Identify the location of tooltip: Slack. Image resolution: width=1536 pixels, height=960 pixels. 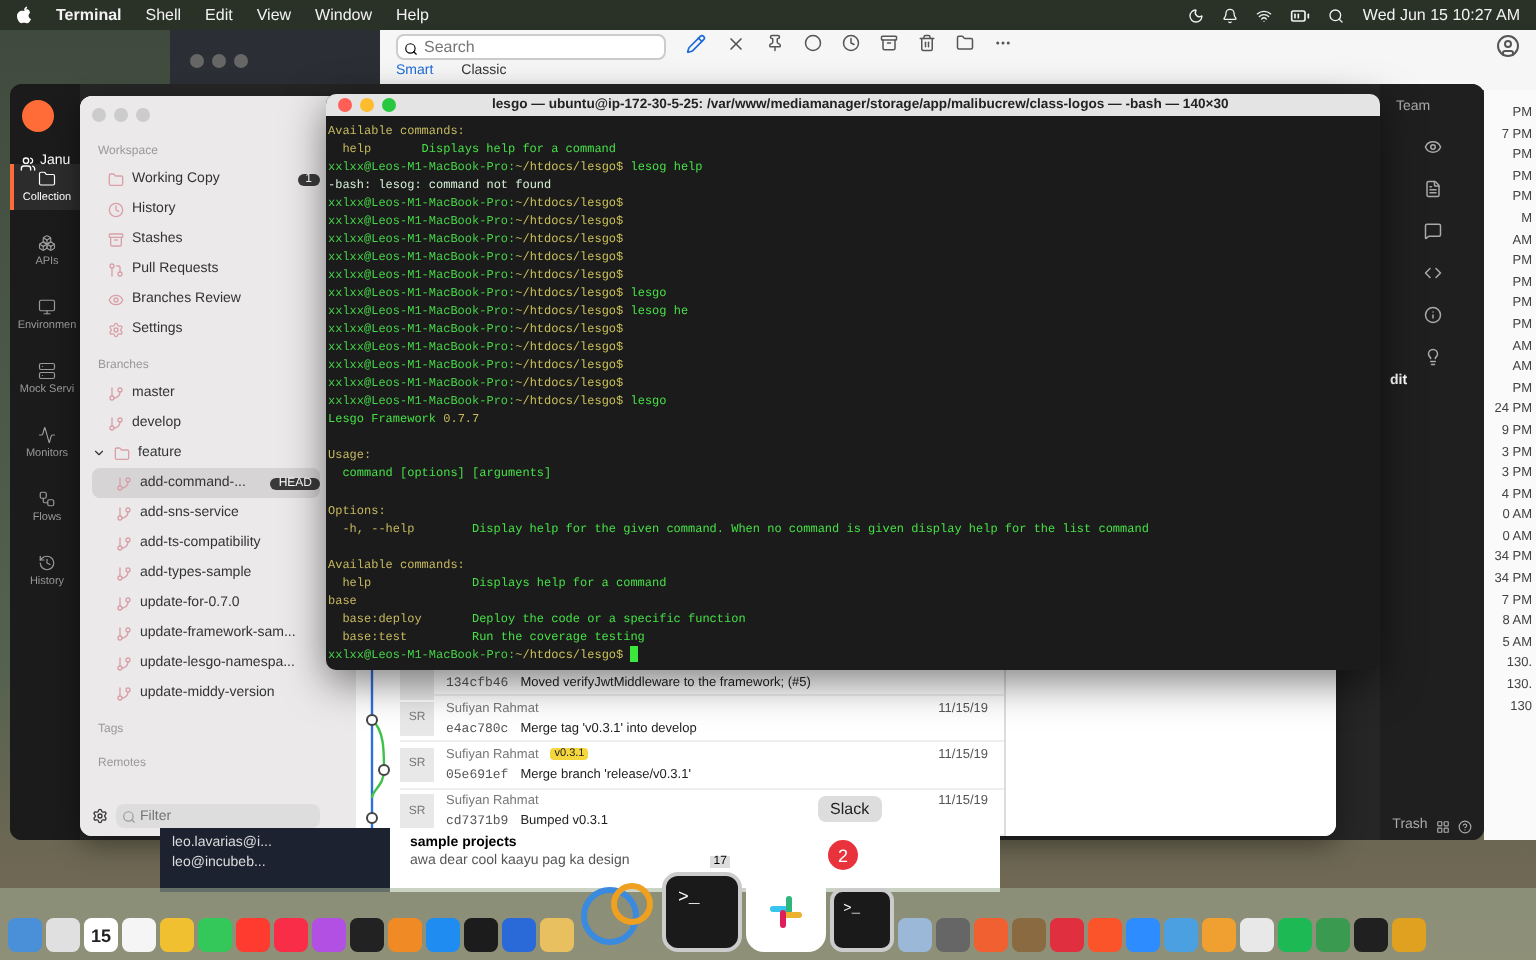
(850, 809).